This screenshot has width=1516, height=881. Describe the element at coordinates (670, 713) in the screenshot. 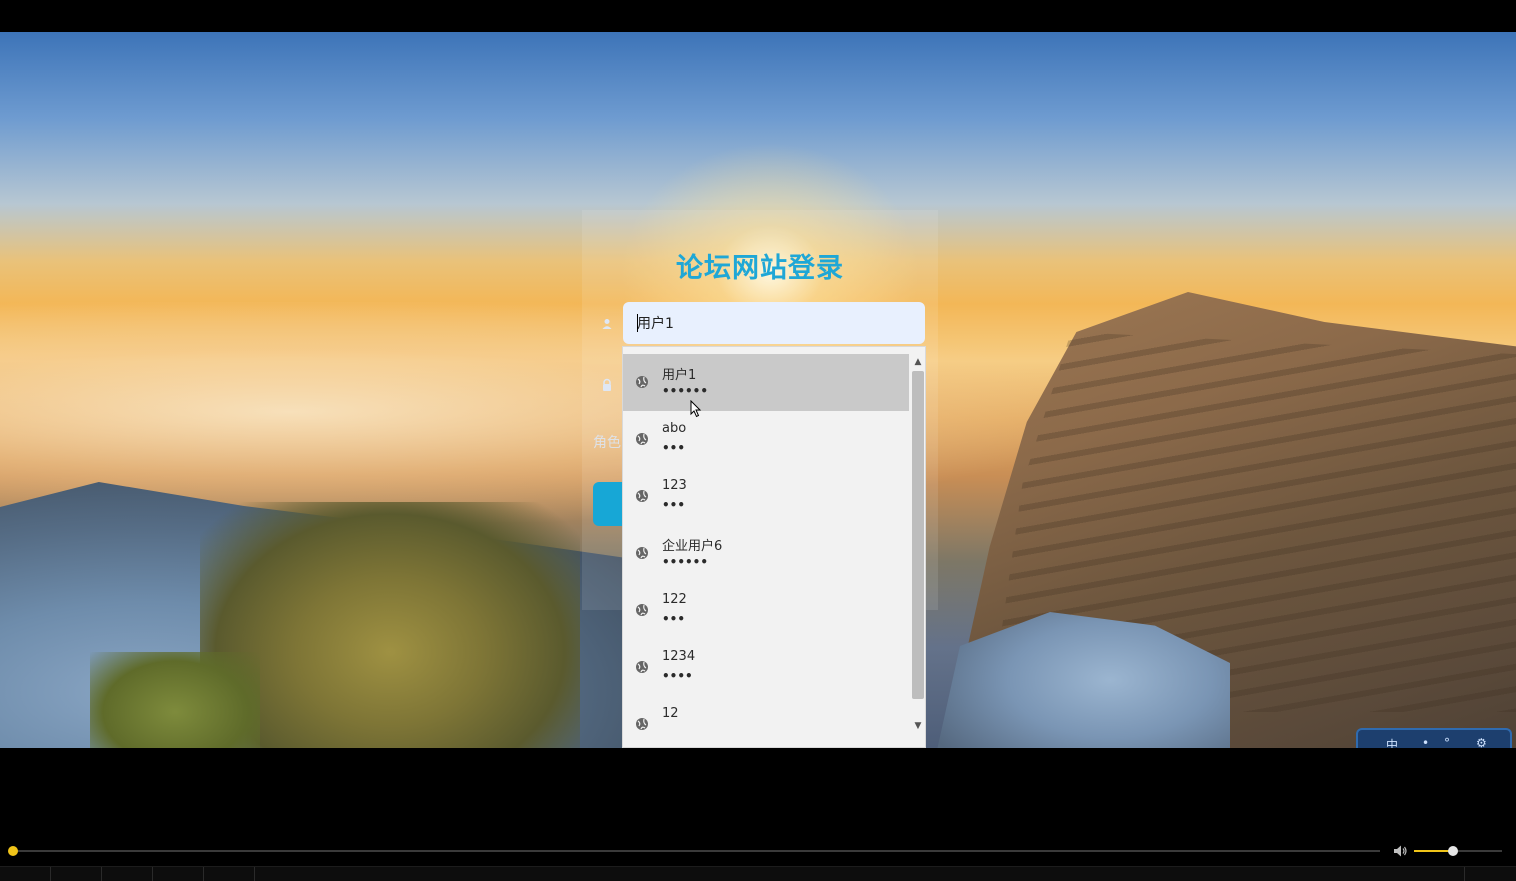

I see `autocomplete-username: 12` at that location.